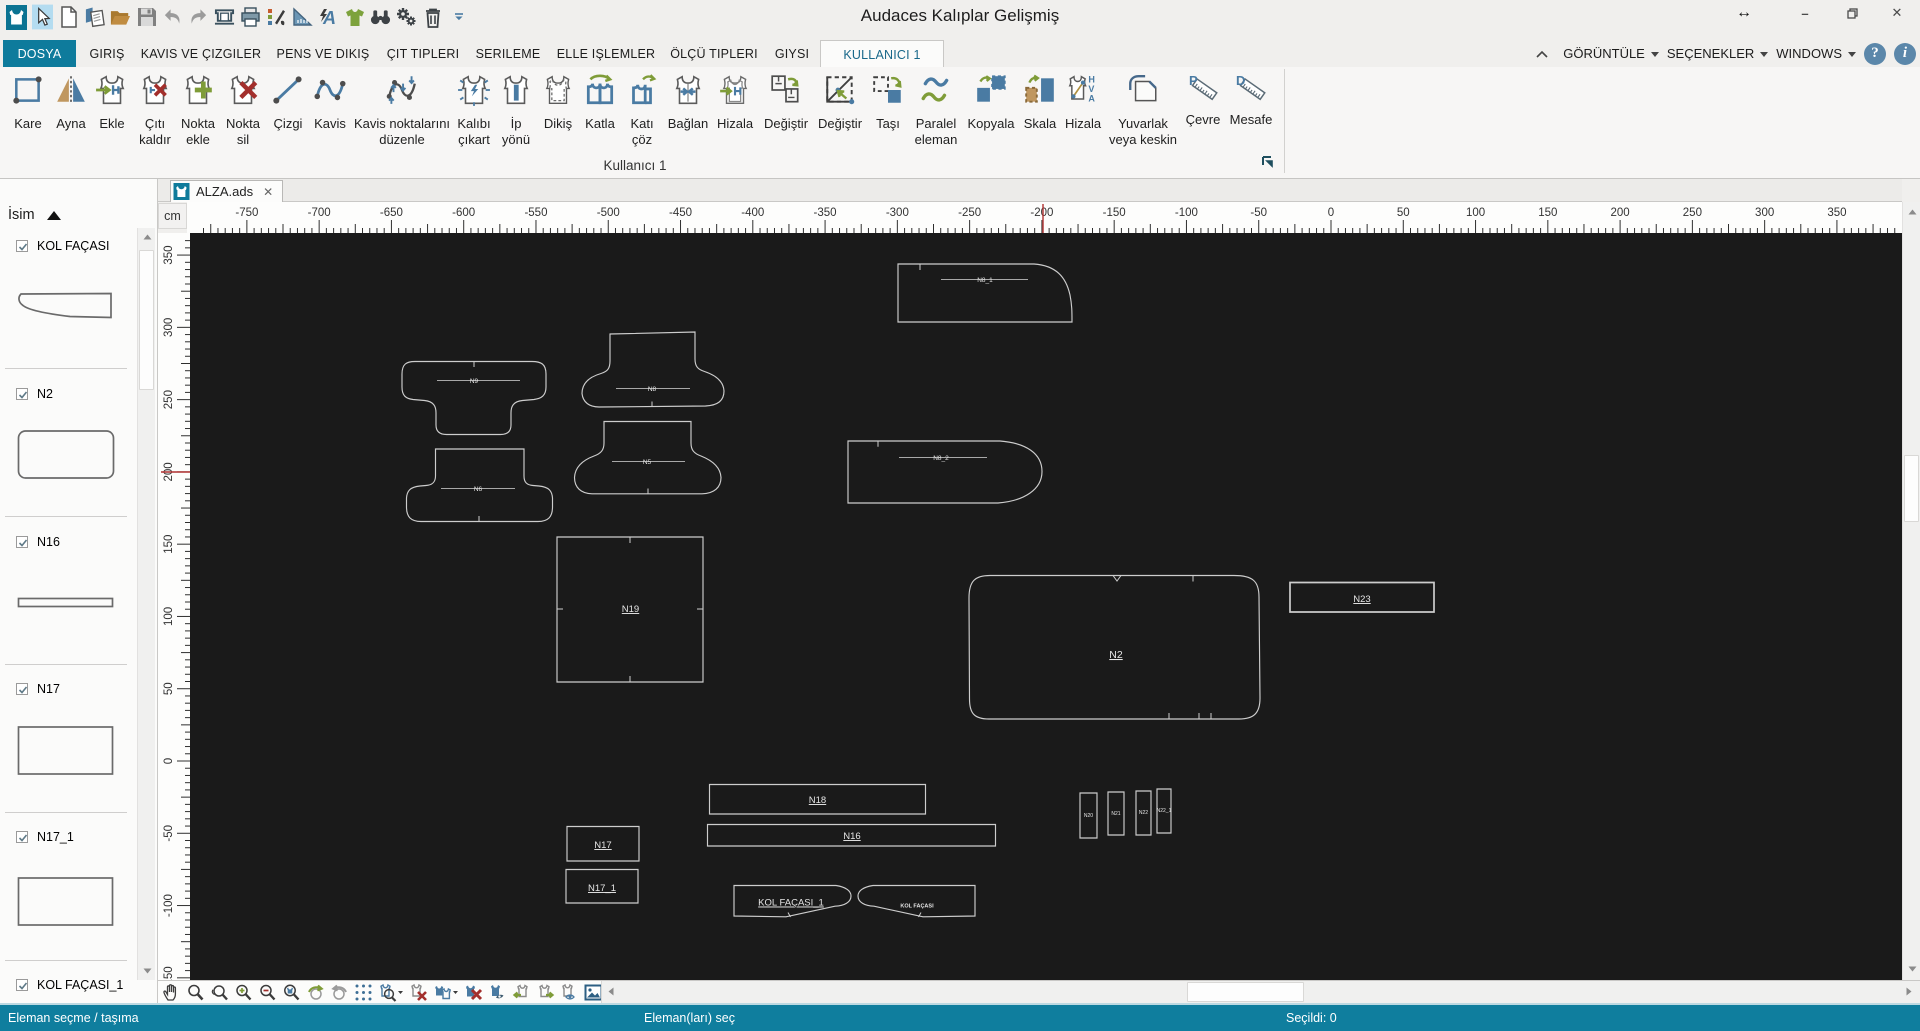  I want to click on chevron-down-icon, so click(1764, 54).